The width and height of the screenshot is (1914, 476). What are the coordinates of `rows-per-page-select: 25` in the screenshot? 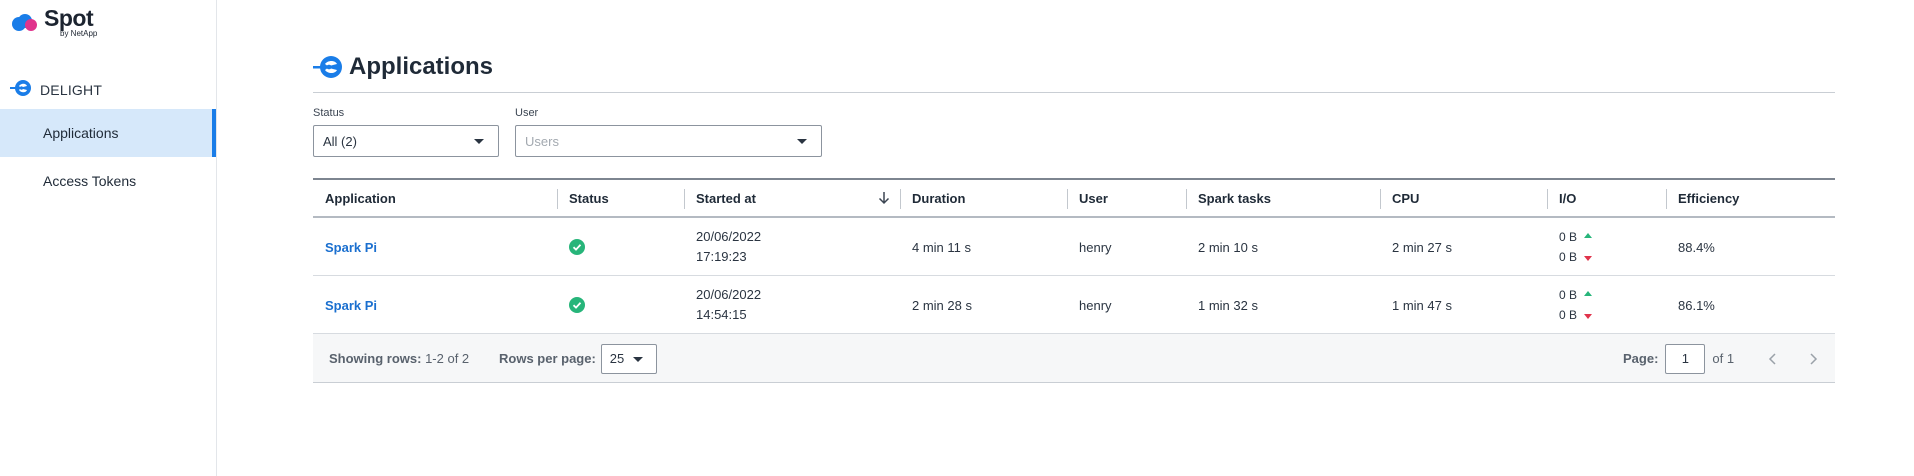 It's located at (628, 358).